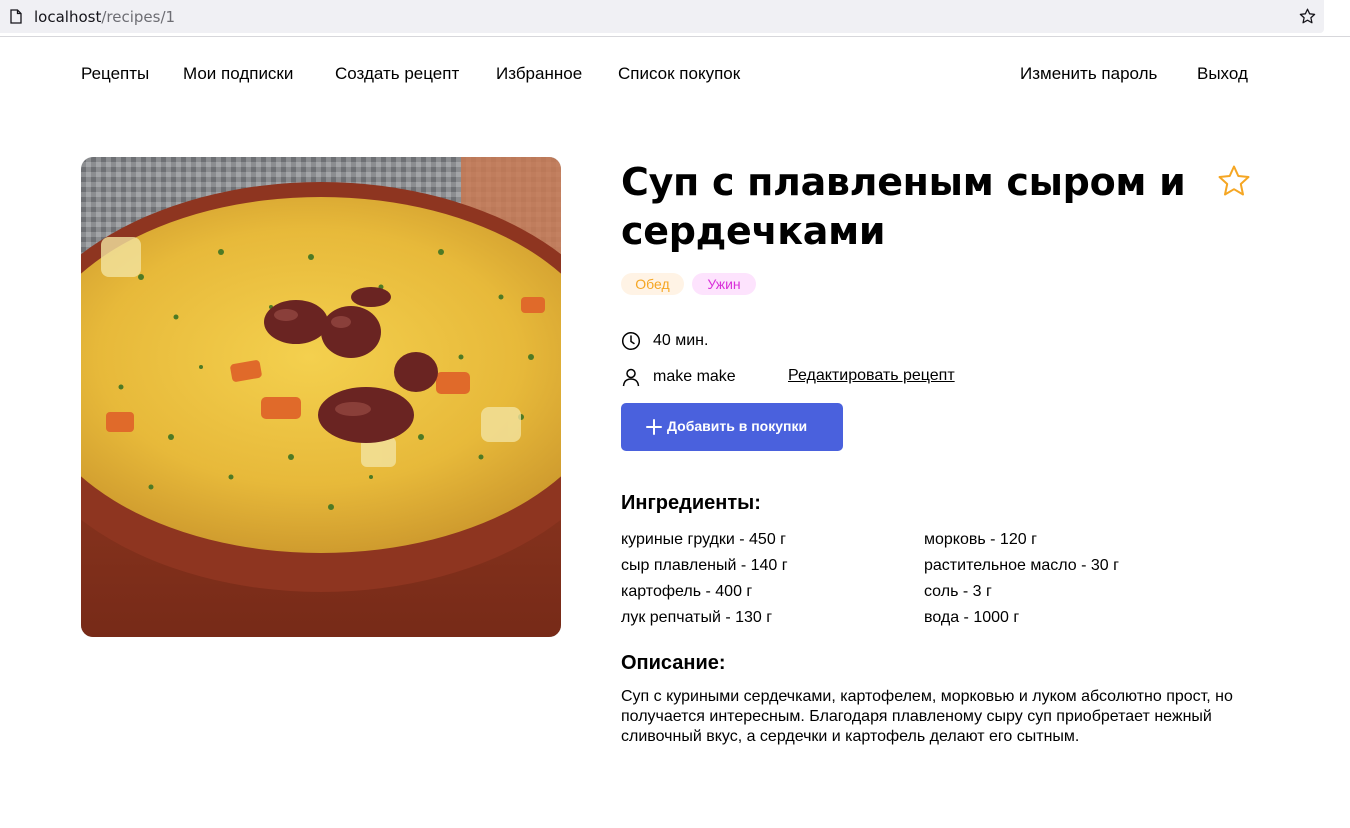  I want to click on url-text: localhost/recipes/1, so click(104, 17).